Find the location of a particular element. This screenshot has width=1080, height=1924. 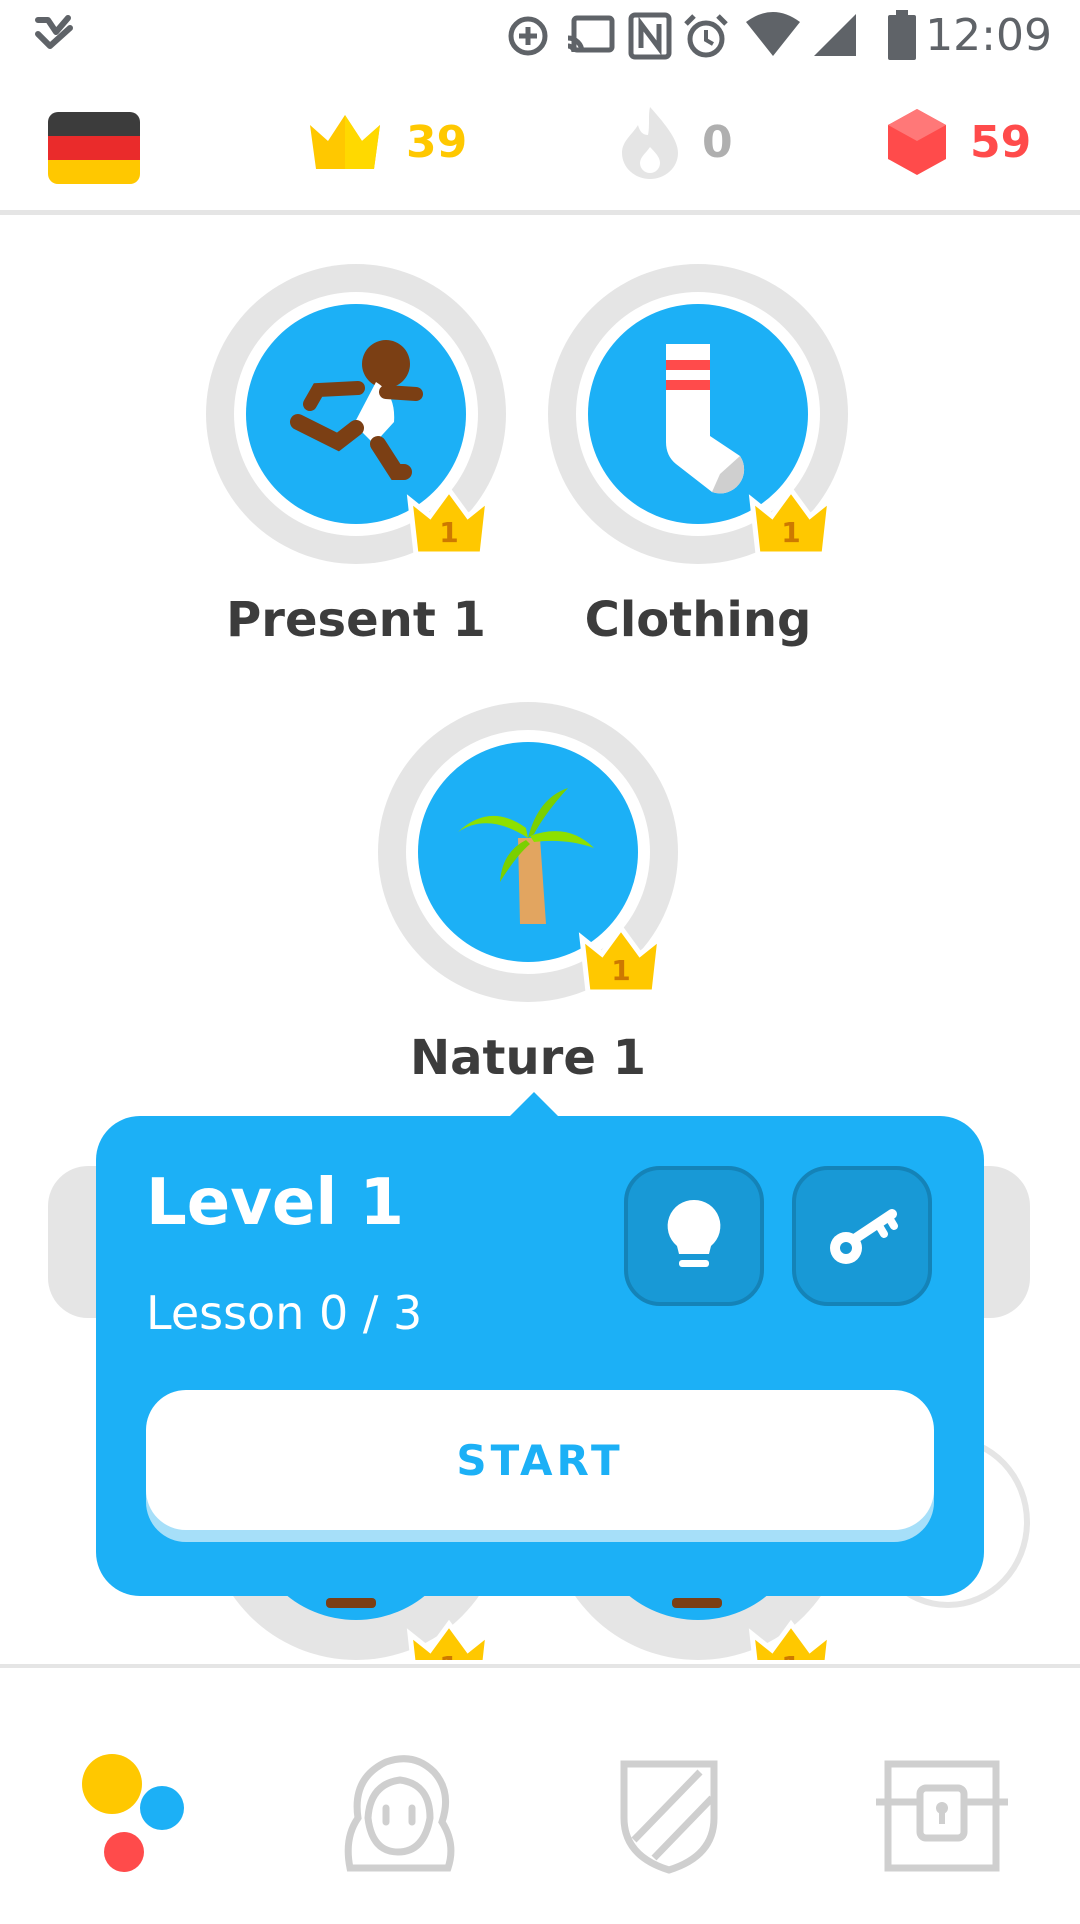

level-title: Level 1 is located at coordinates (275, 1203).